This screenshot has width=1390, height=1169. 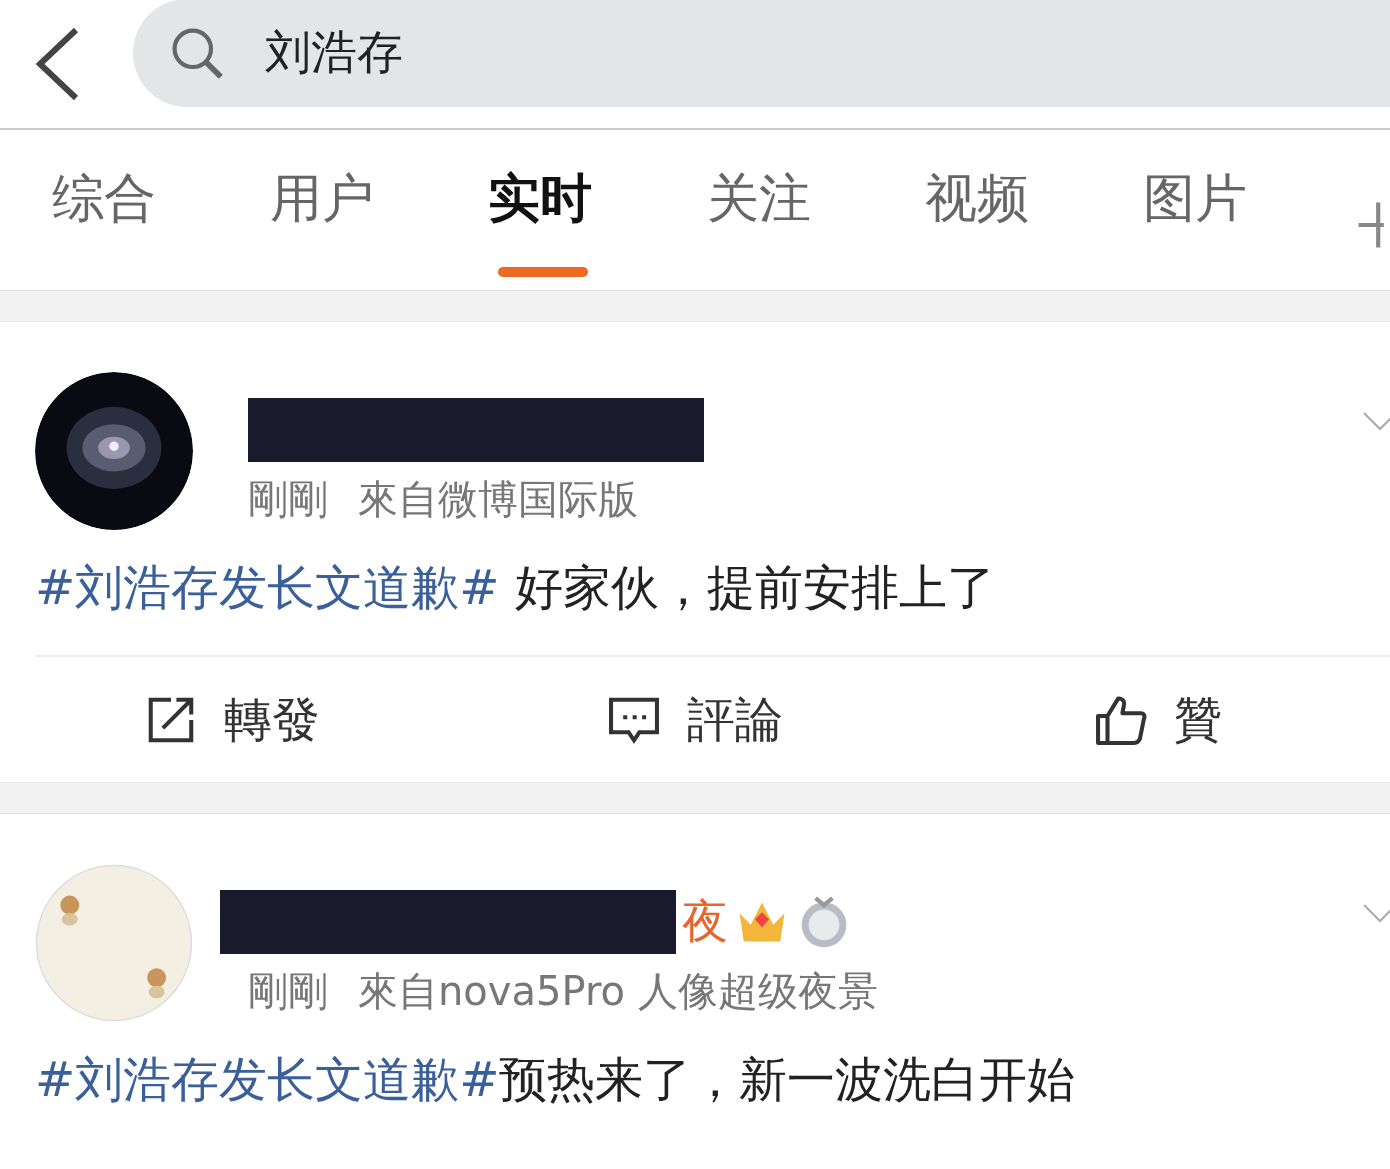 I want to click on post-text: #刘浩存发长文道歉#预热来了，新一波洗白开始, so click(x=556, y=1080).